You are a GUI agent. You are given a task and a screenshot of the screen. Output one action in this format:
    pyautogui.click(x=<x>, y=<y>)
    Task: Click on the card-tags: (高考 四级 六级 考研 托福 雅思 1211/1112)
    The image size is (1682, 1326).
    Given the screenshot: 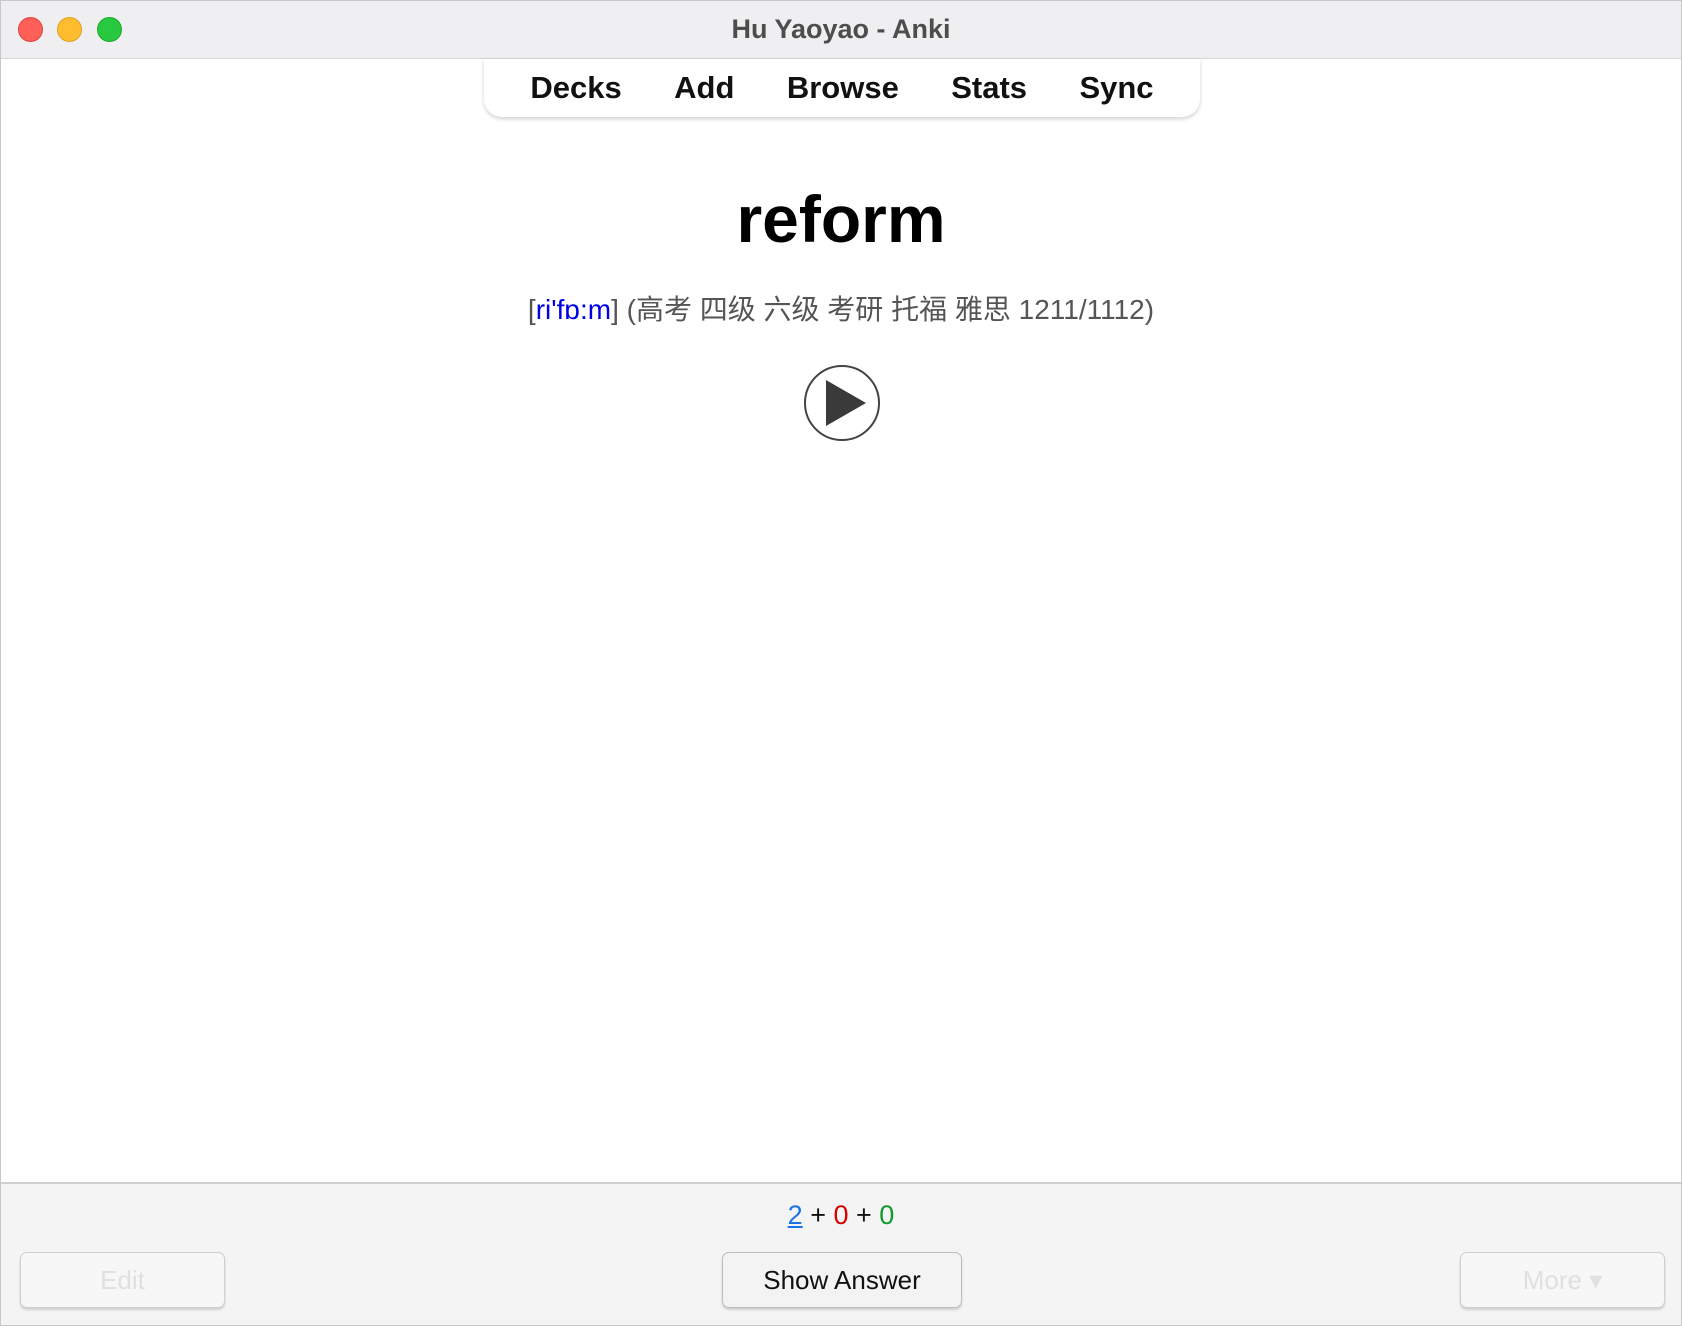 What is the action you would take?
    pyautogui.click(x=886, y=309)
    